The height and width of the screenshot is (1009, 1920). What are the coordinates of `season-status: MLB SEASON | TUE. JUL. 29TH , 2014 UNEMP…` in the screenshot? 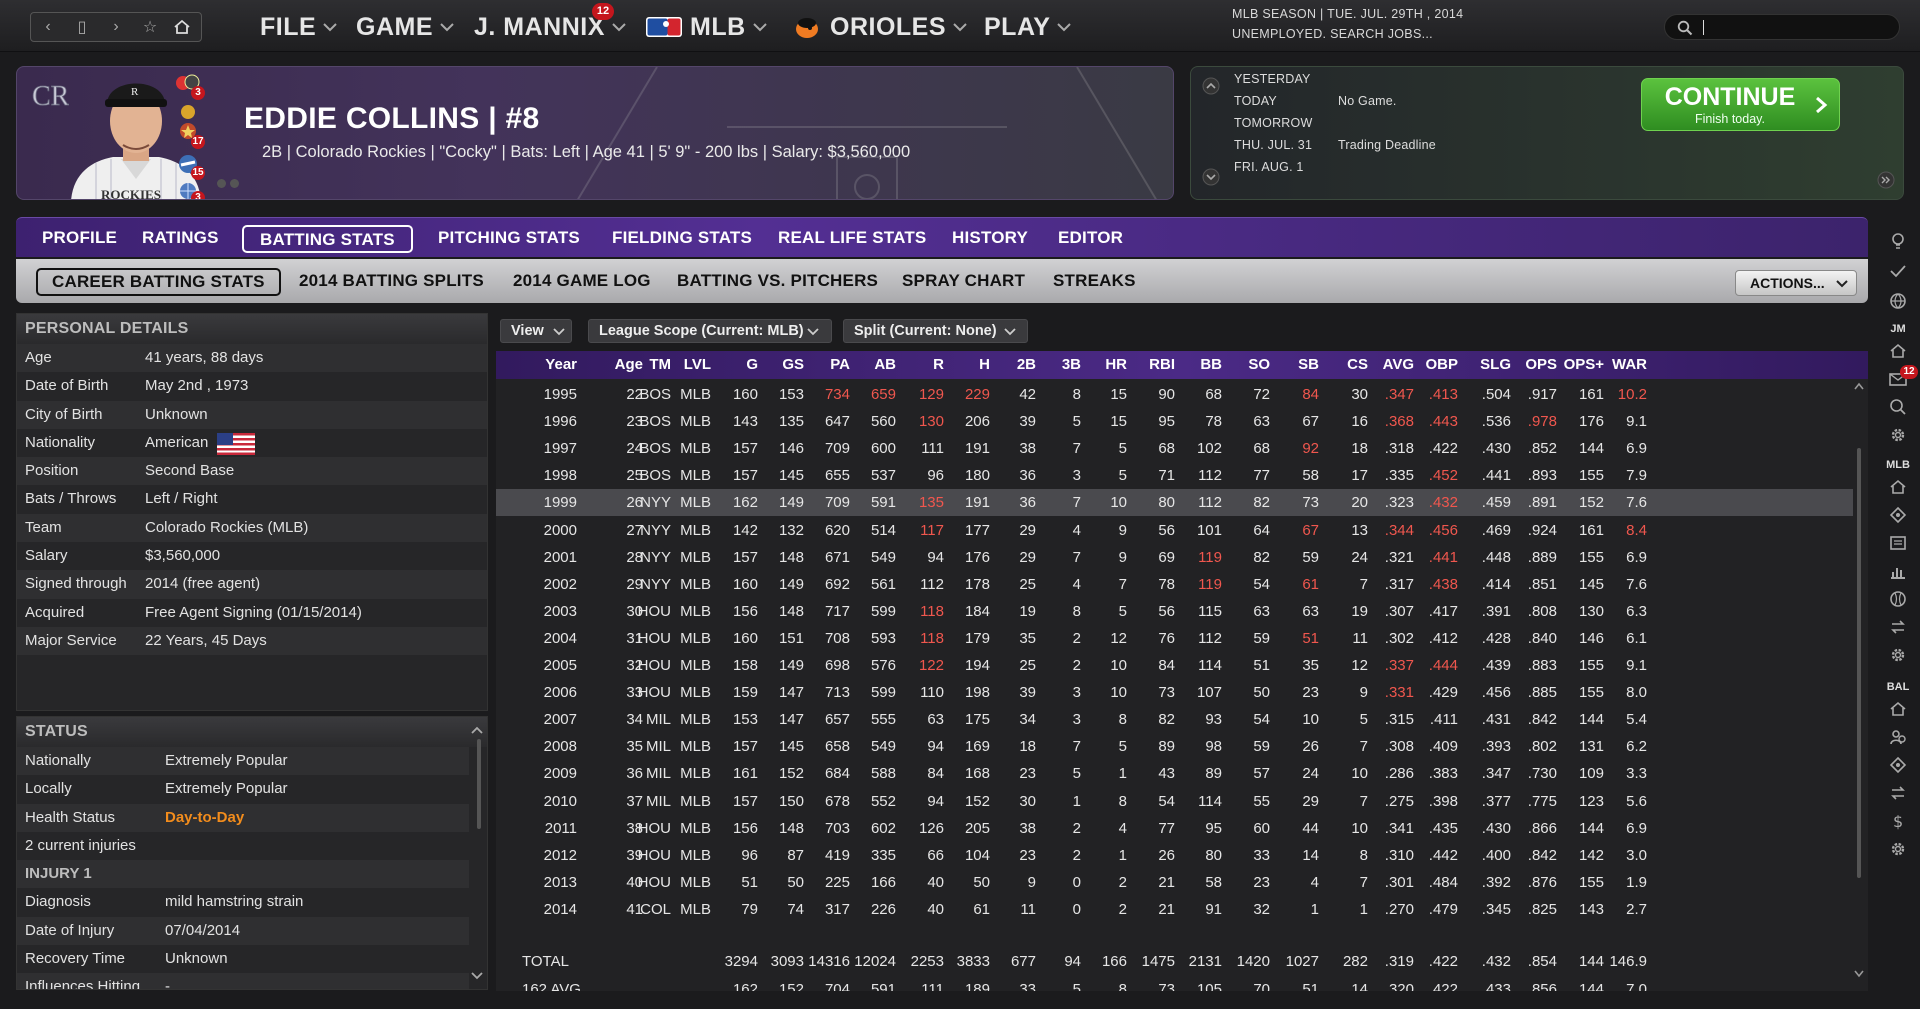 It's located at (1347, 24).